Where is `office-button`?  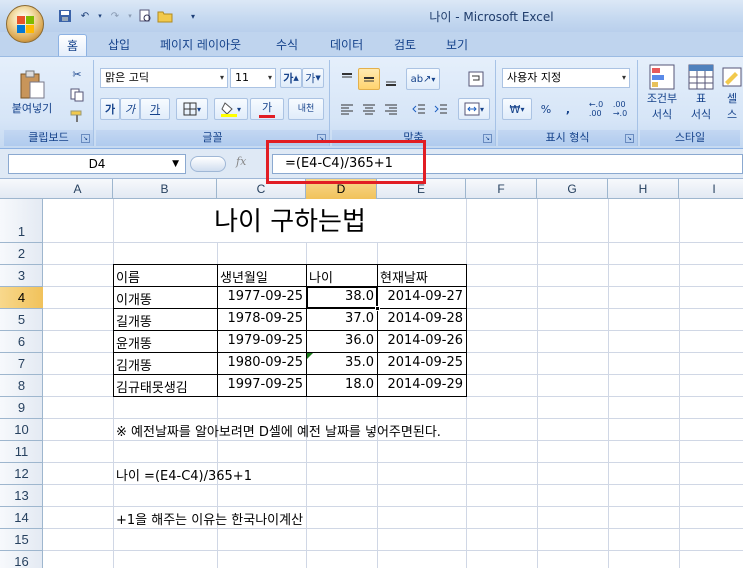 office-button is located at coordinates (25, 24).